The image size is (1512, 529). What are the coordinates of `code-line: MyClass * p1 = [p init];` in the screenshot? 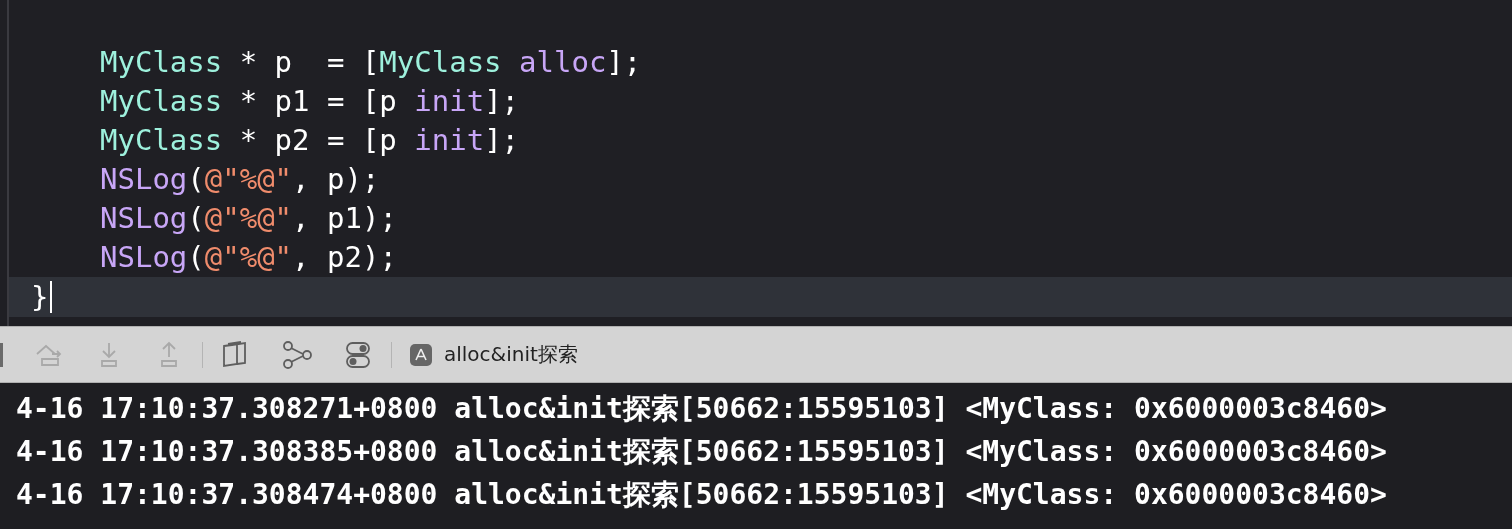 It's located at (310, 101).